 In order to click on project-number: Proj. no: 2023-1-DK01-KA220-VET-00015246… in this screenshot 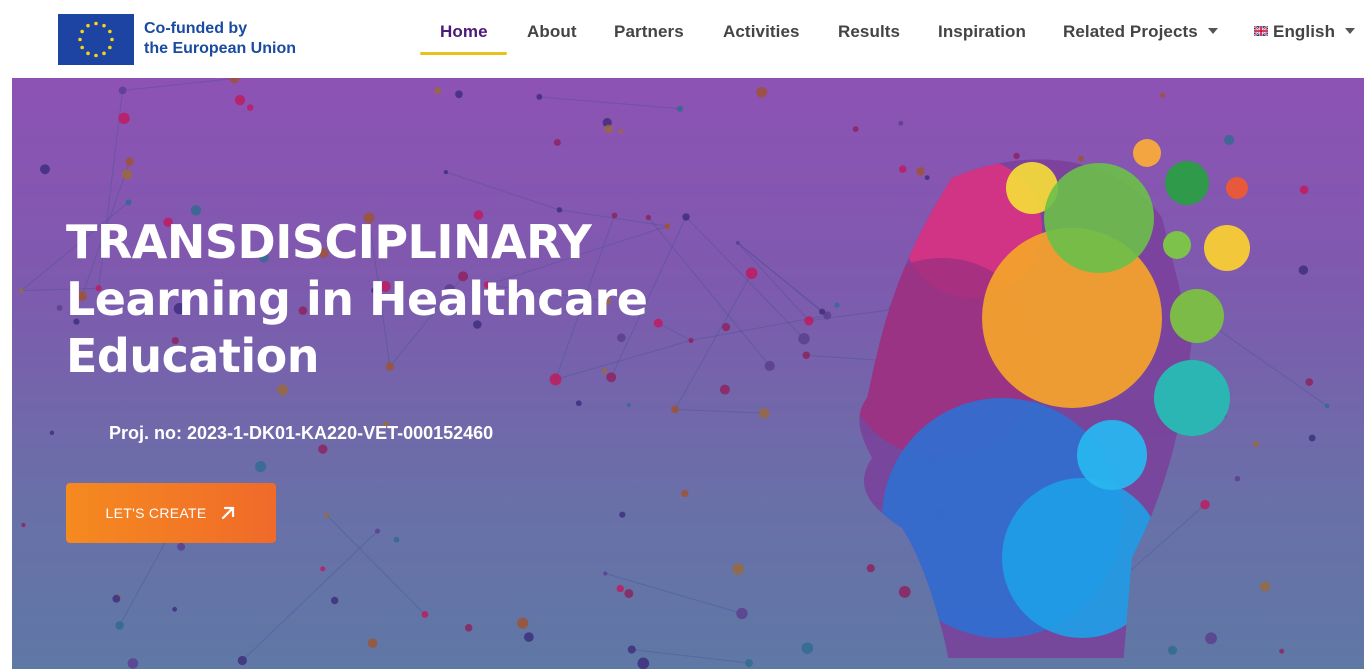, I will do `click(301, 433)`.